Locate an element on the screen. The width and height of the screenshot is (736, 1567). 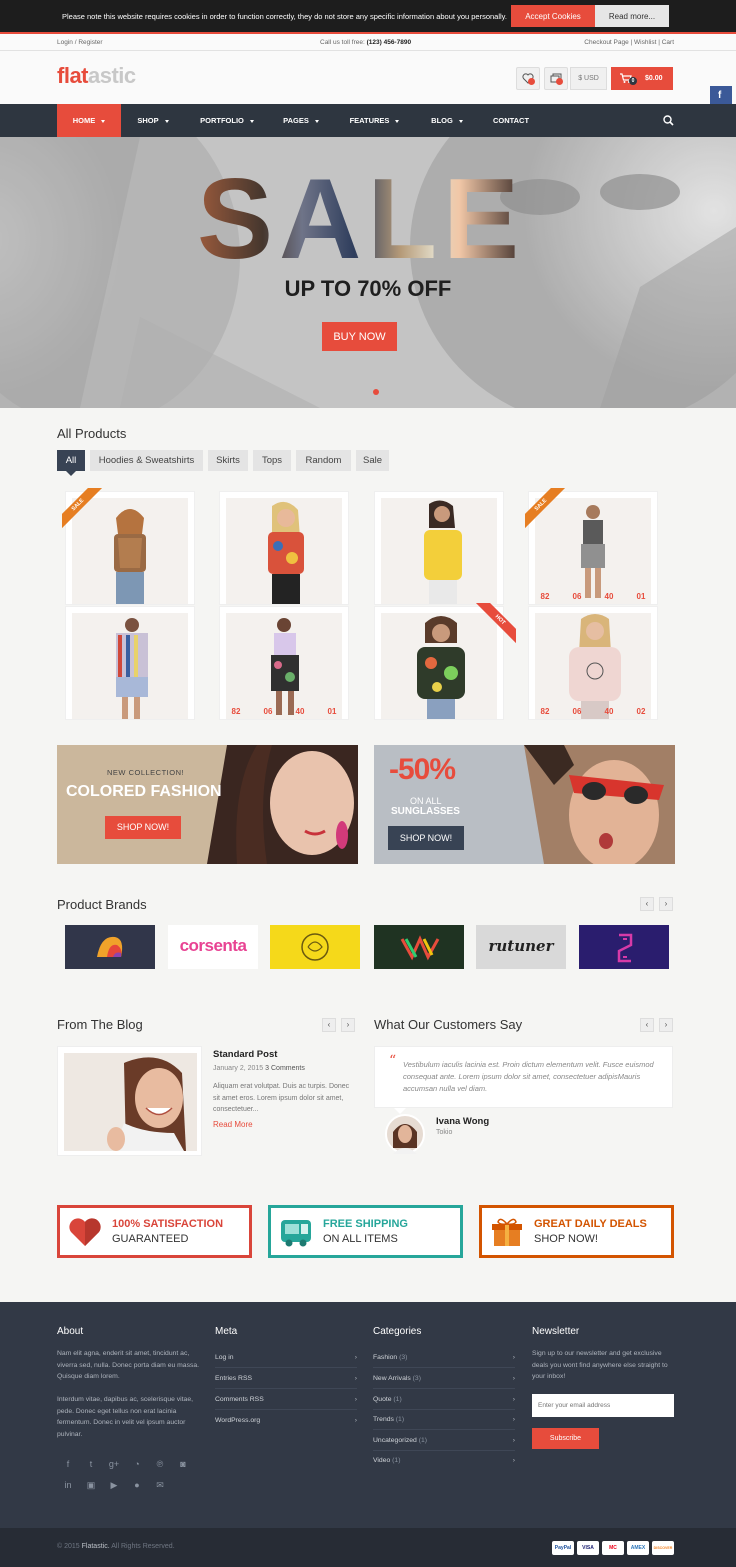
meta-link-comments: Comments RSS › is located at coordinates (286, 1400).